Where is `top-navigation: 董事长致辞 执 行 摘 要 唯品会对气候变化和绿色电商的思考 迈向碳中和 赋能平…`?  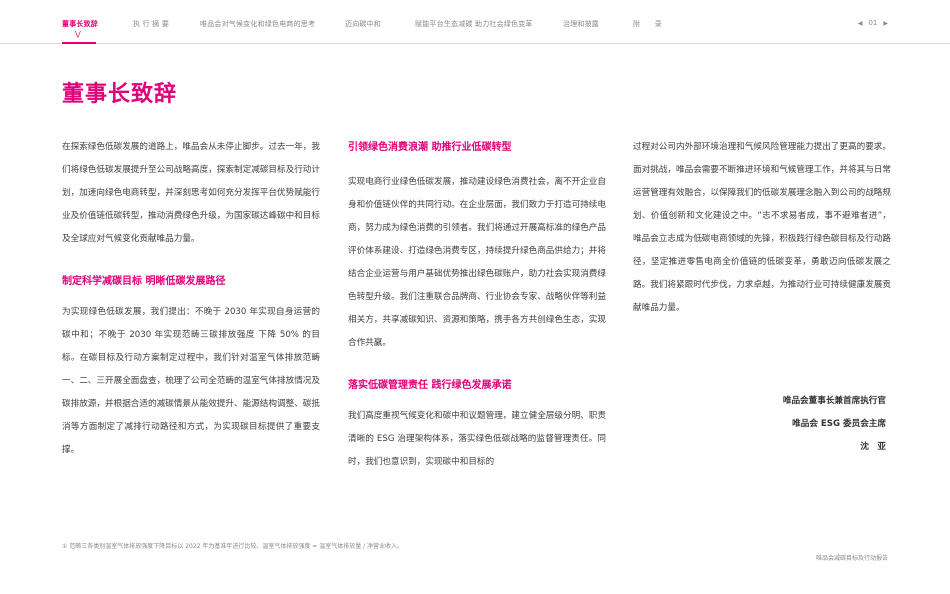
top-navigation: 董事长致辞 执 行 摘 要 唯品会对气候变化和绿色电商的思考 迈向碳中和 赋能平… is located at coordinates (475, 22).